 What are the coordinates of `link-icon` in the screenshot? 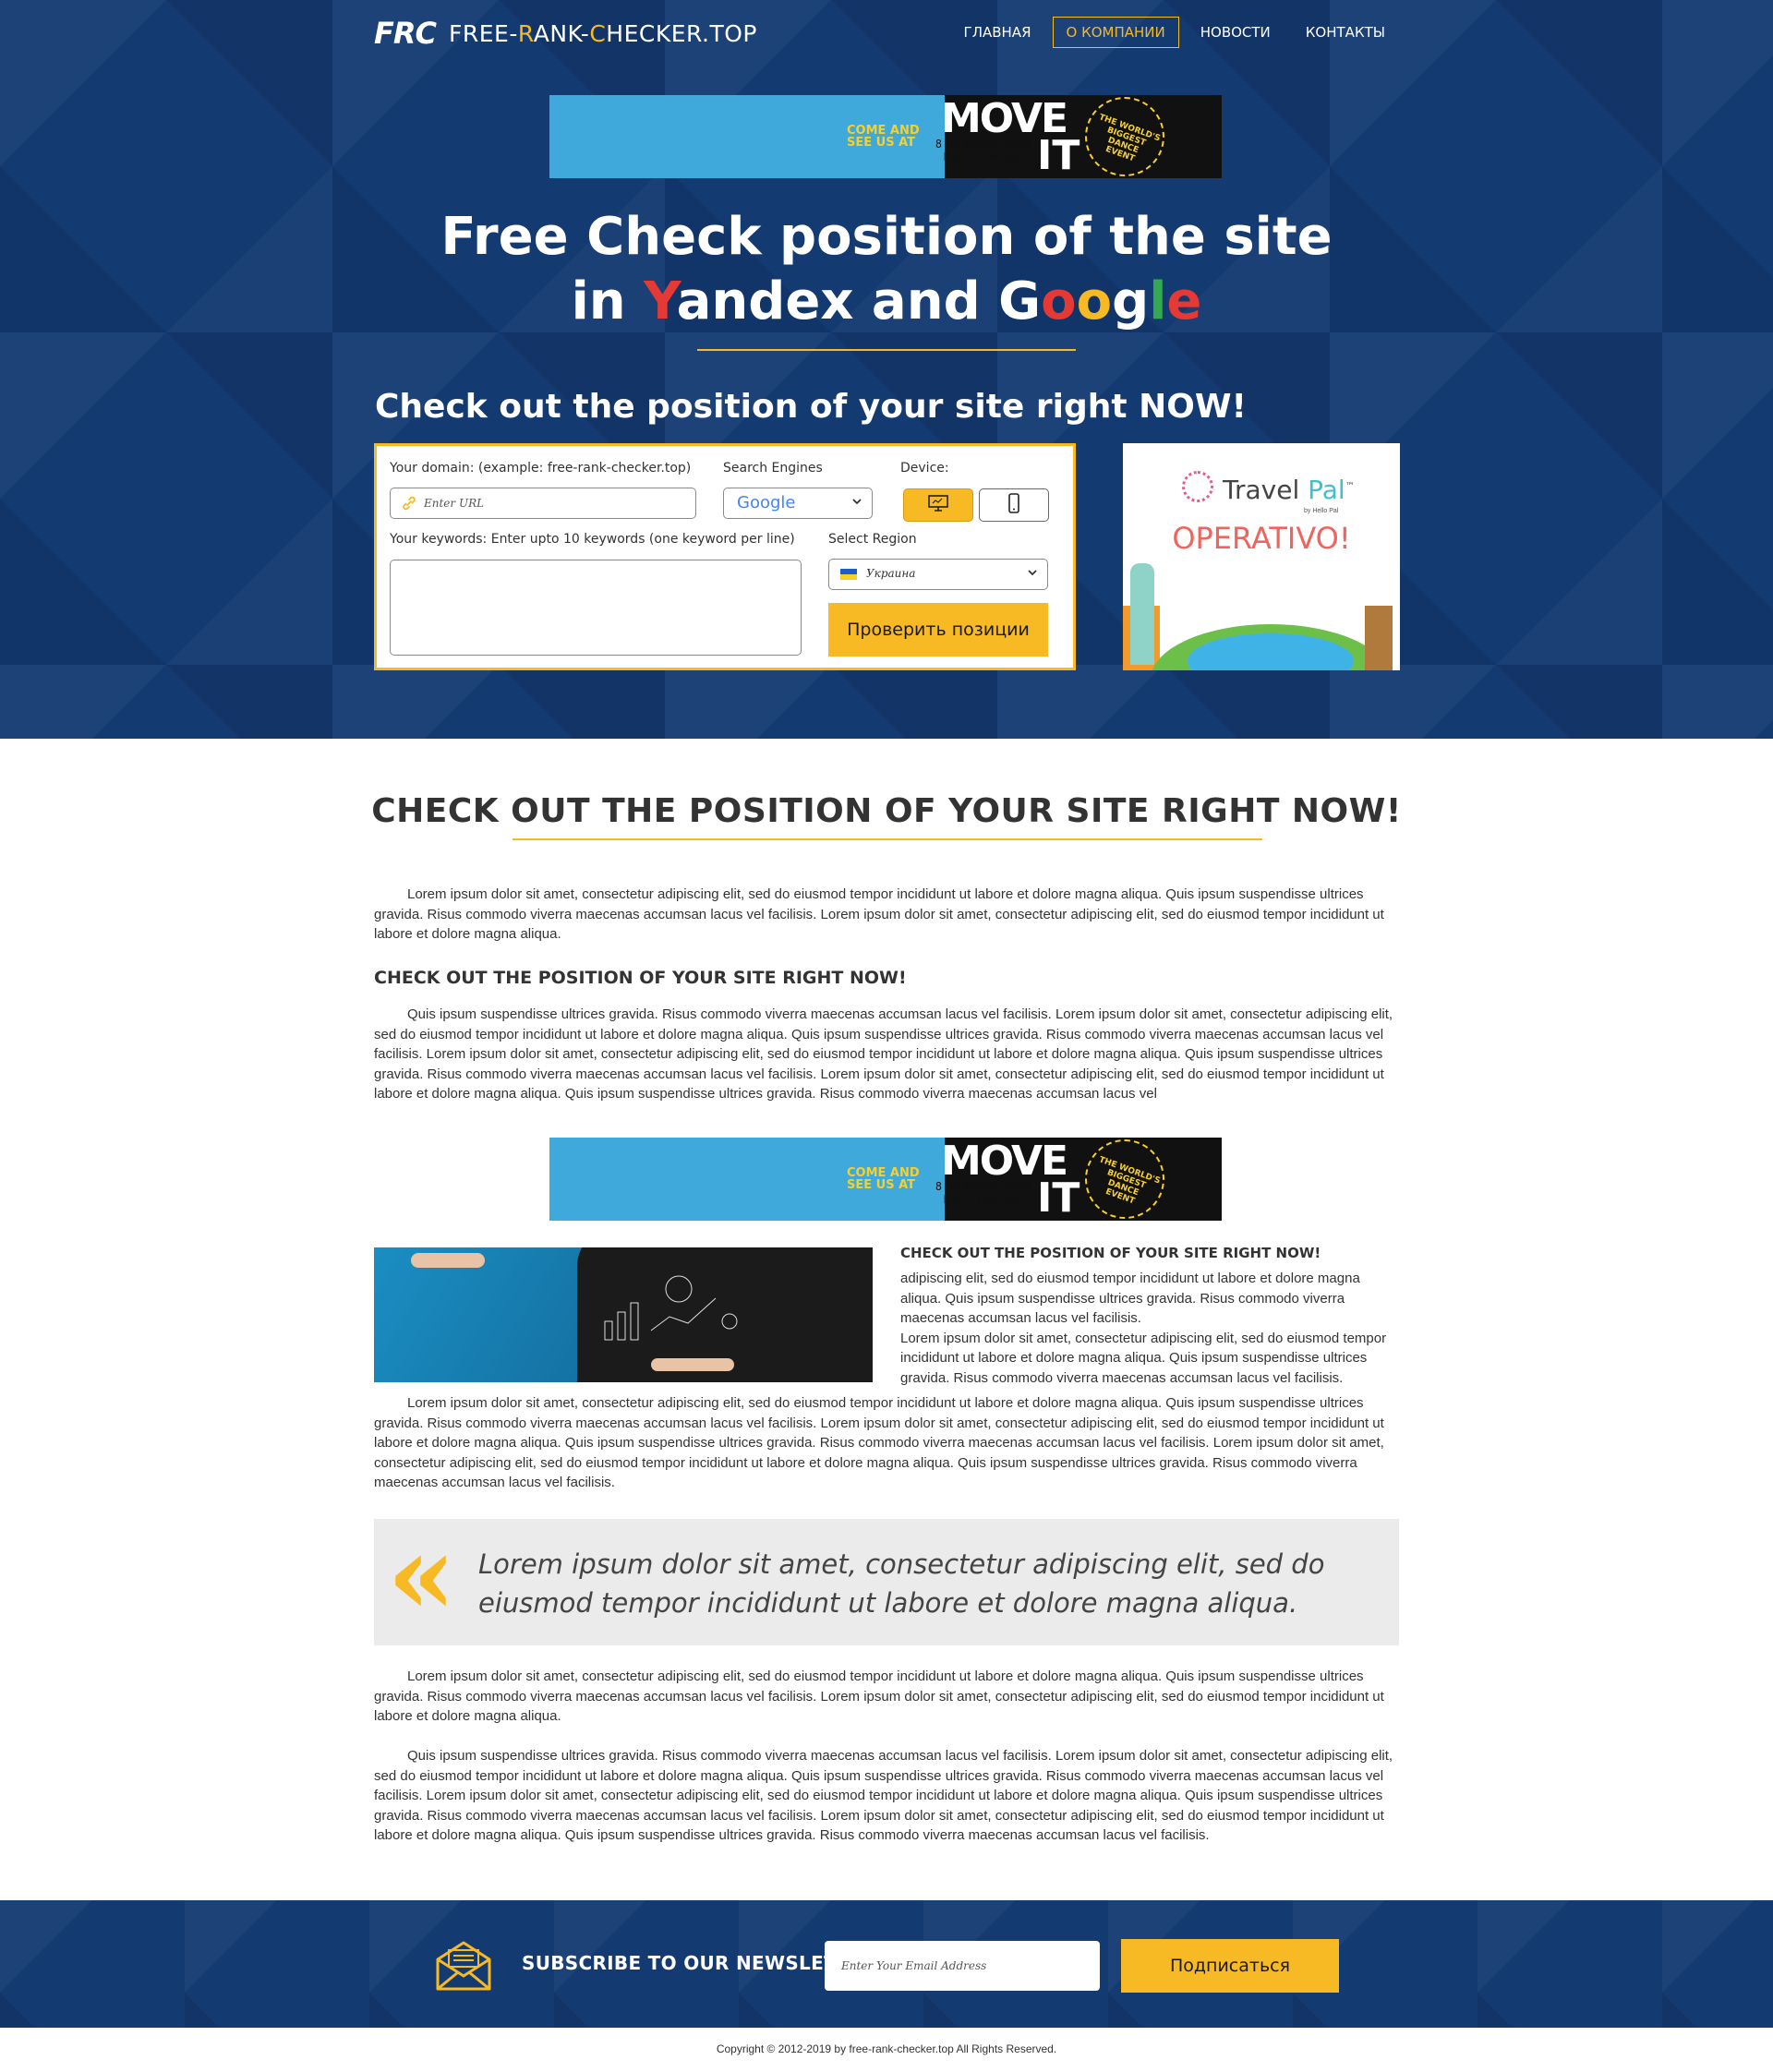 It's located at (409, 503).